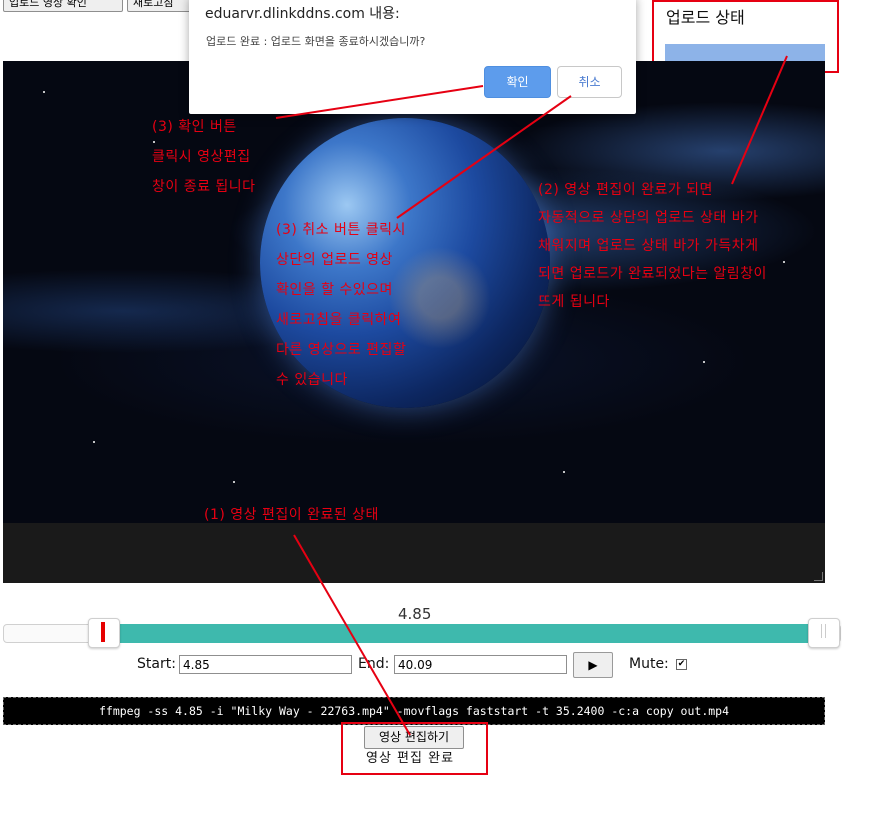 Image resolution: width=871 pixels, height=828 pixels. I want to click on arrow-upload, so click(759, 120).